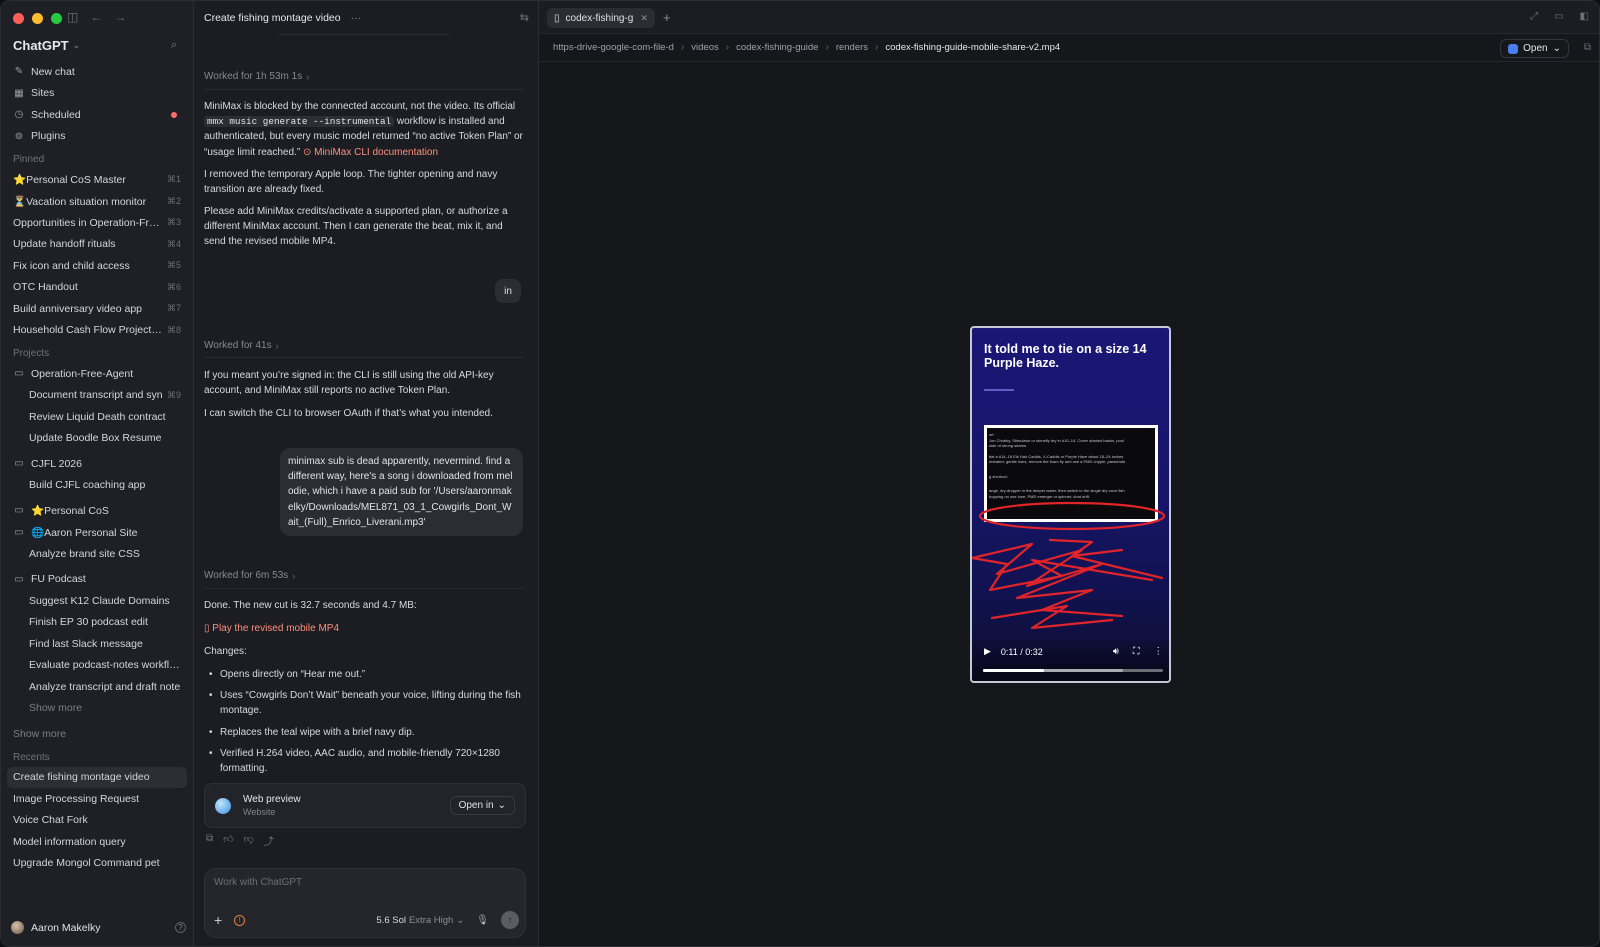  What do you see at coordinates (97, 864) in the screenshot?
I see `recent-chat-item: Upgrade Mongol Command pet` at bounding box center [97, 864].